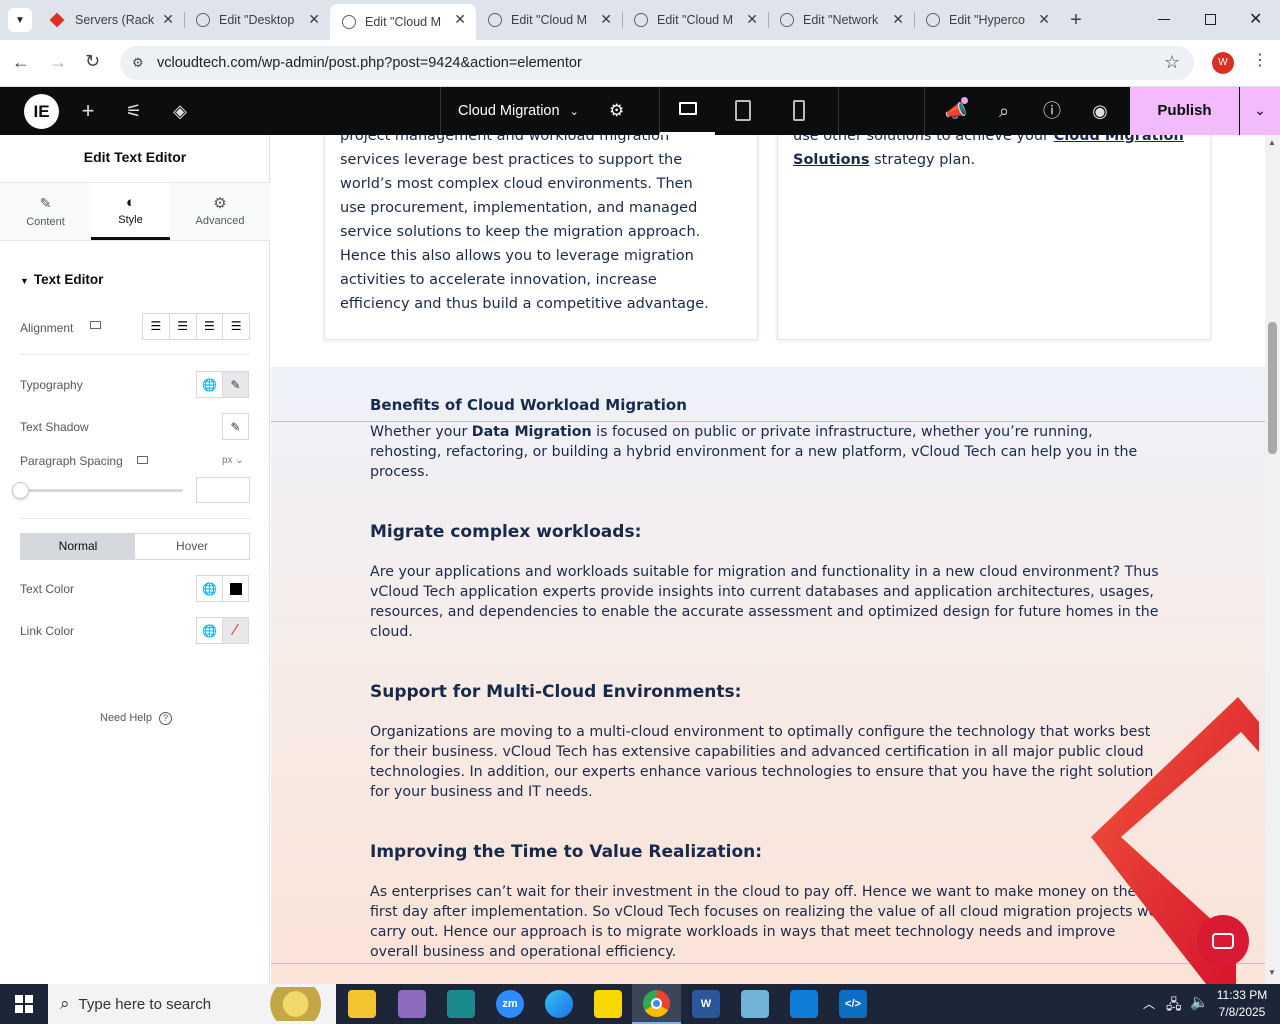 The image size is (1280, 1024). I want to click on link-color-picker: ⁄, so click(235, 630).